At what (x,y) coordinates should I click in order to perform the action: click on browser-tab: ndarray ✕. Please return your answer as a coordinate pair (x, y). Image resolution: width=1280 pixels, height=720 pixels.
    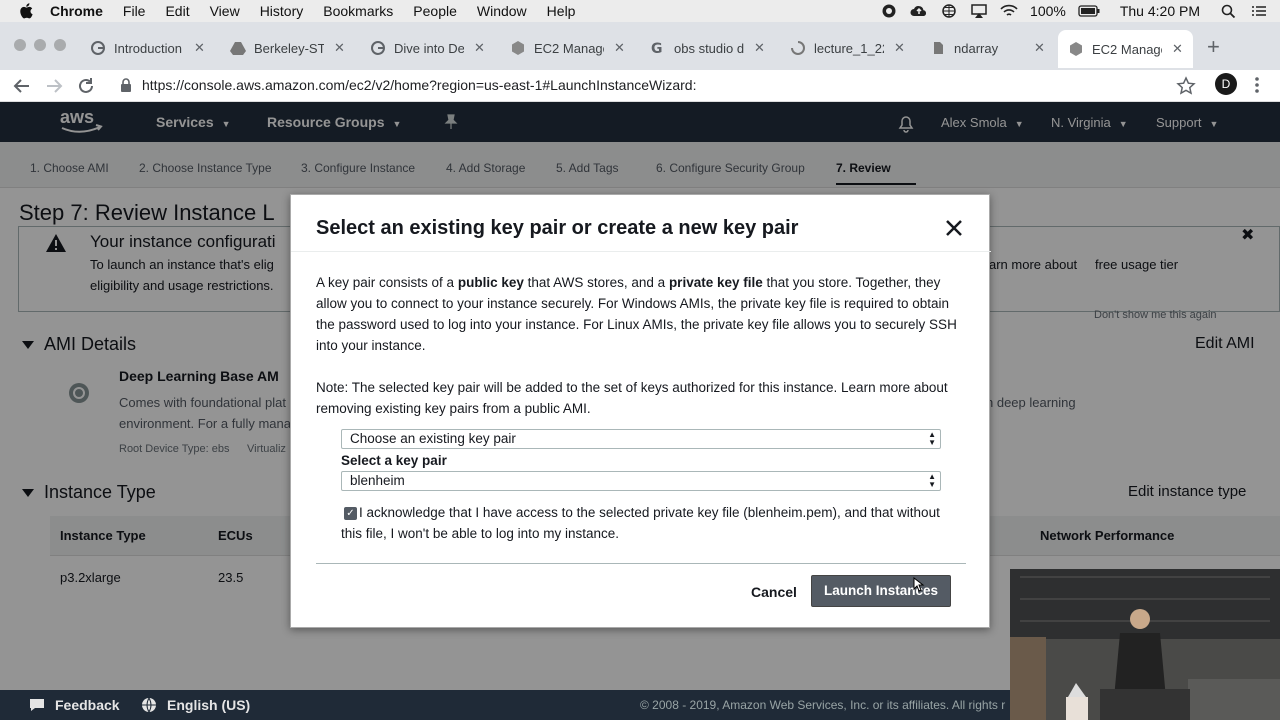
    Looking at the image, I should click on (987, 48).